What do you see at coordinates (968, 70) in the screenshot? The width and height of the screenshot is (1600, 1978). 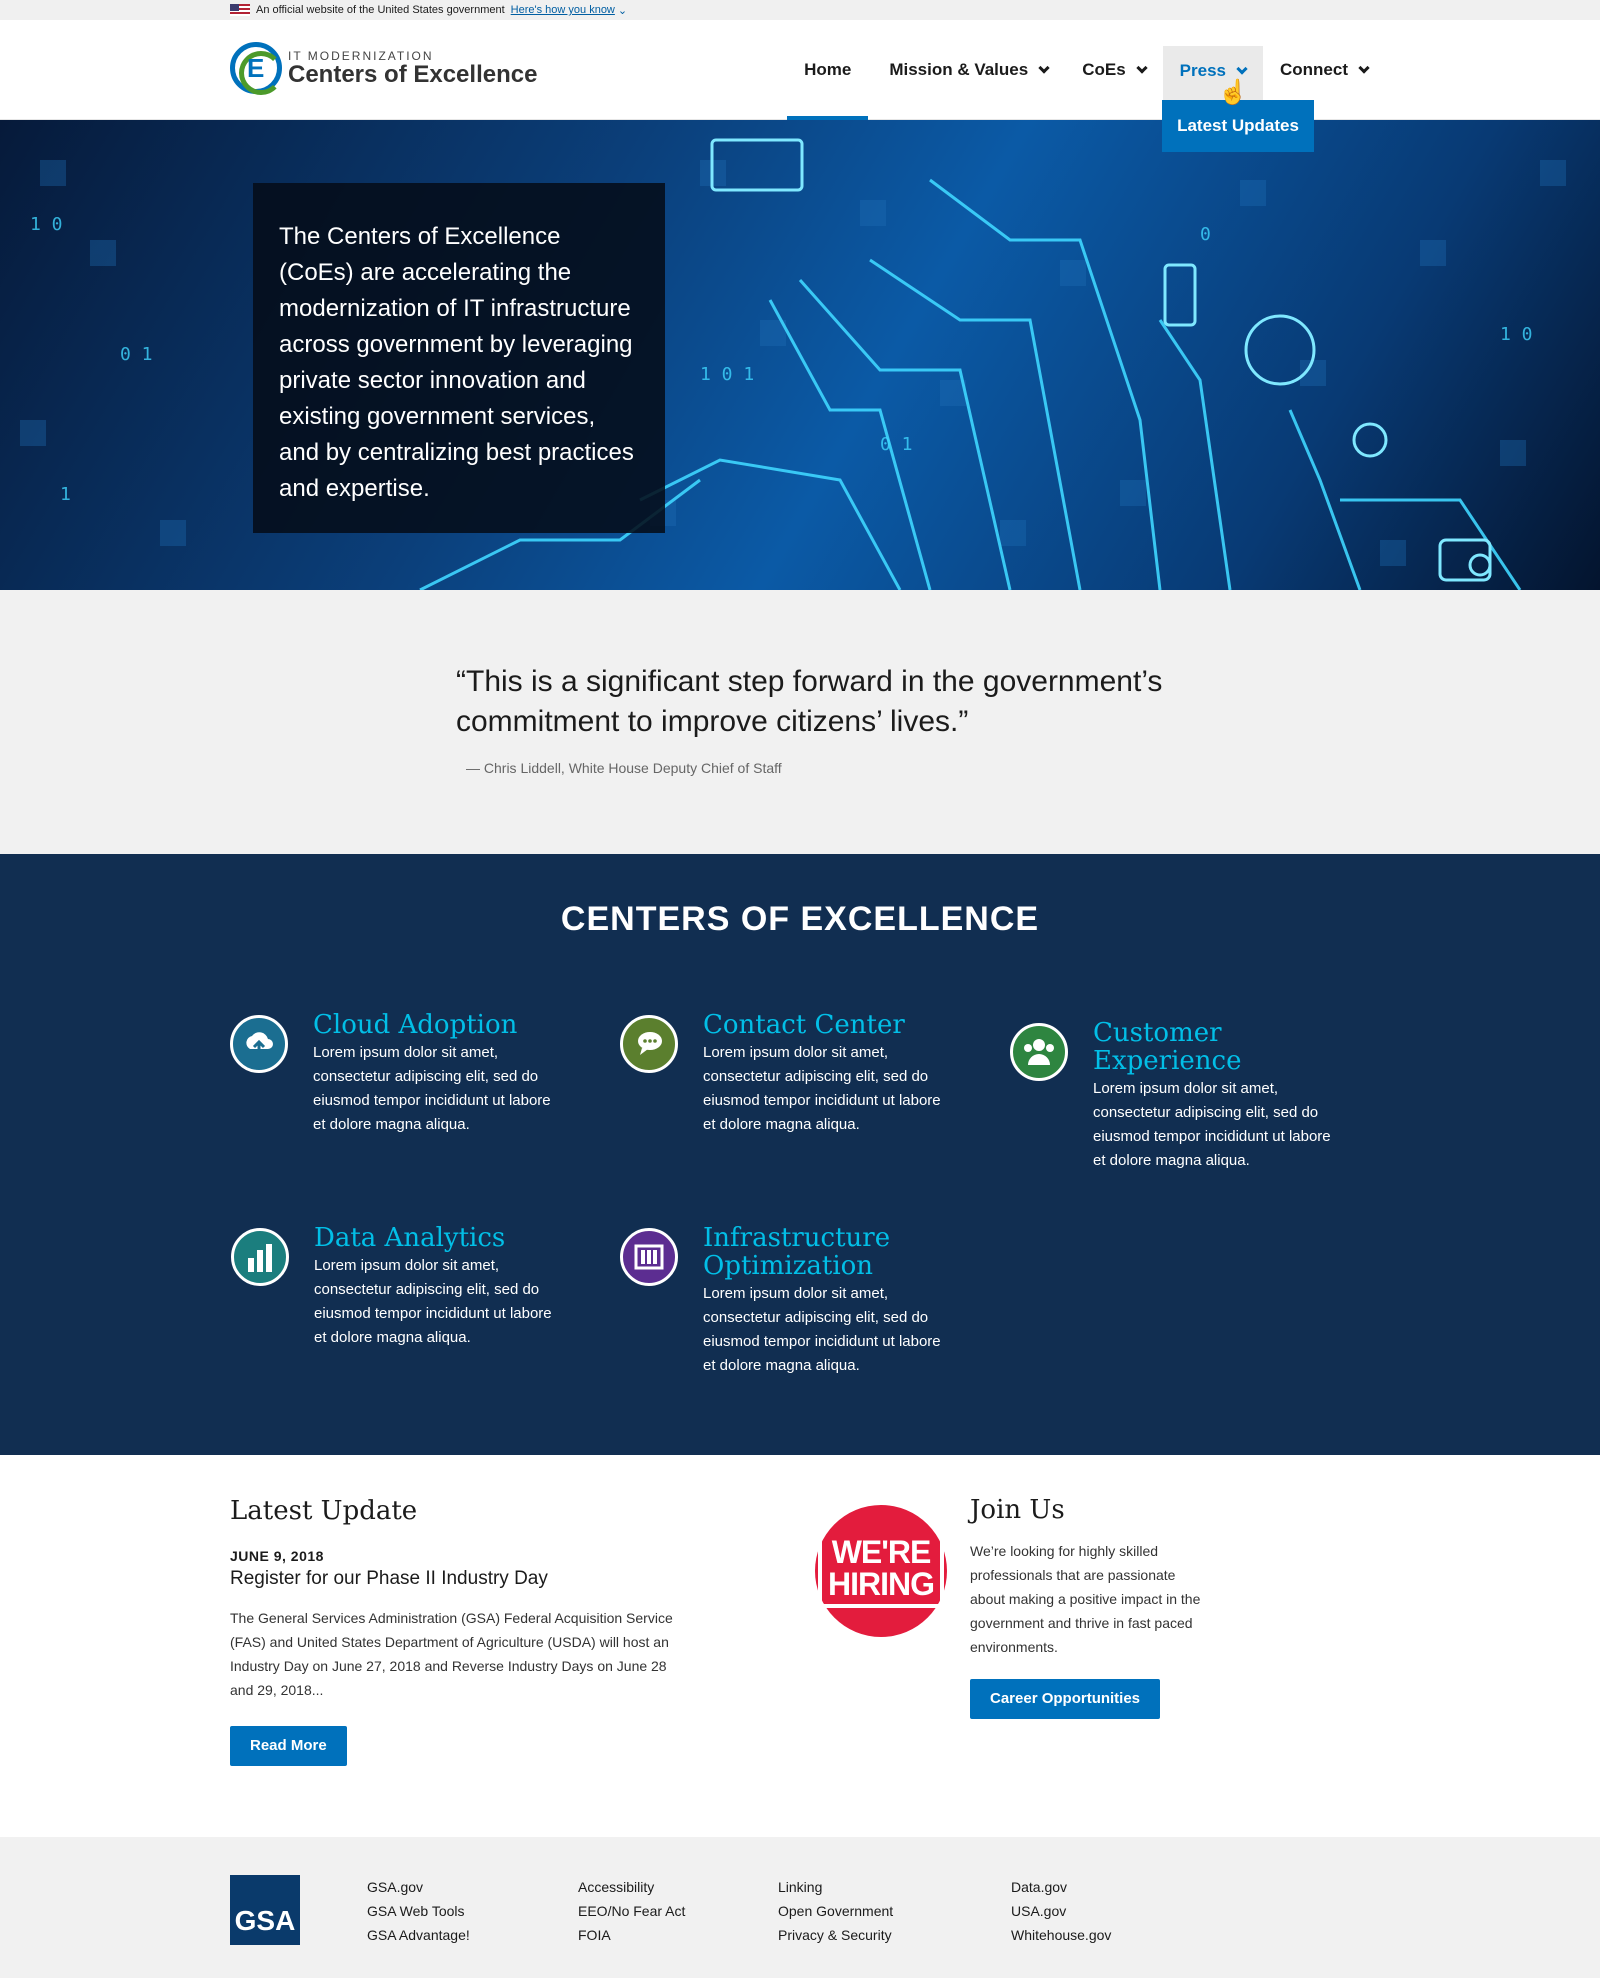 I see `nav-mission-values: Mission & Values` at bounding box center [968, 70].